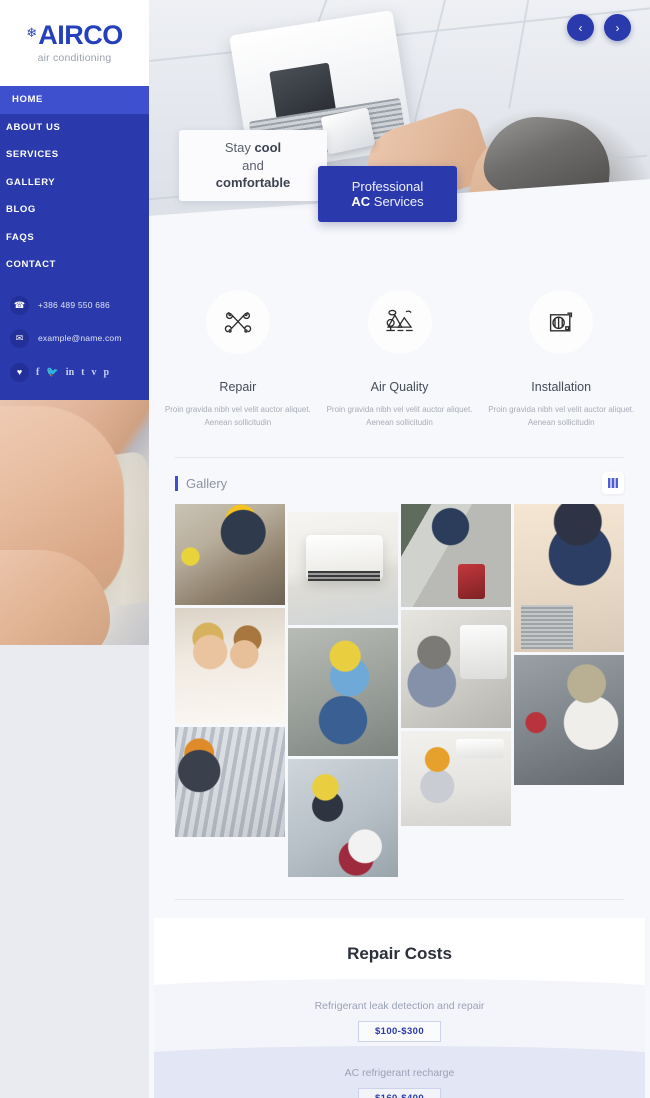 Image resolution: width=650 pixels, height=1098 pixels. Describe the element at coordinates (74, 183) in the screenshot. I see `sidebar-item-gallery: GALLERY` at that location.